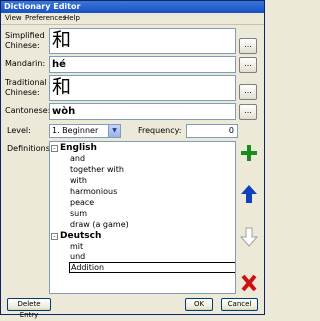  Describe the element at coordinates (99, 225) in the screenshot. I see `tree-item: draw (a game)` at that location.